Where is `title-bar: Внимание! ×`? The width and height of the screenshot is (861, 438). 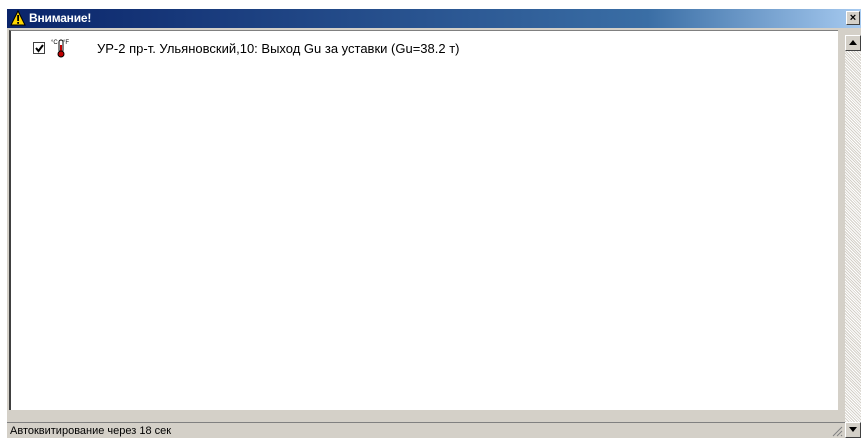 title-bar: Внимание! × is located at coordinates (434, 18).